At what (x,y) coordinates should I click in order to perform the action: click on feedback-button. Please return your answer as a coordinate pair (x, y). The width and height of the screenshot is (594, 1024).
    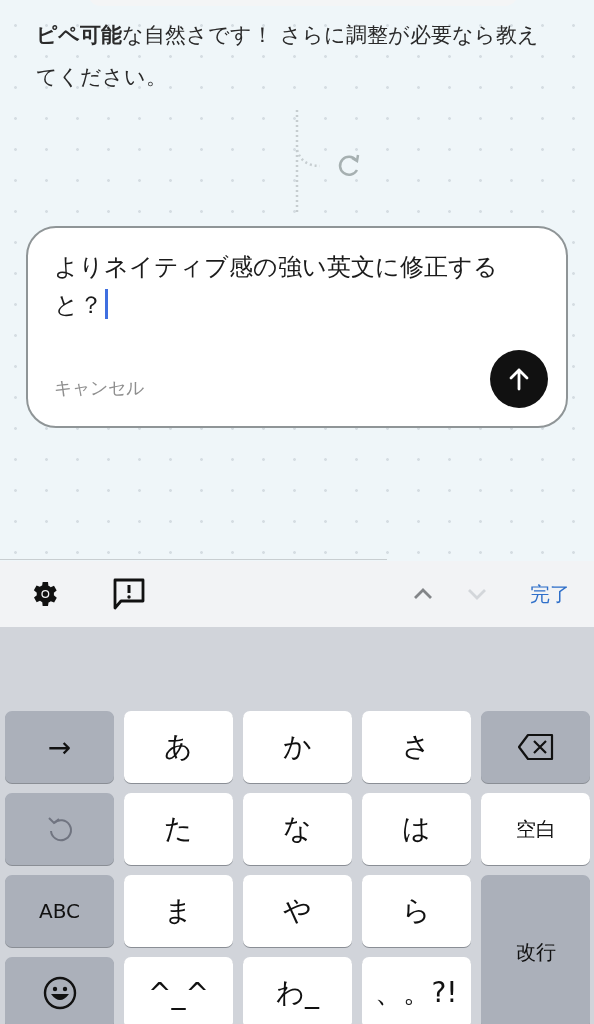
    Looking at the image, I should click on (129, 594).